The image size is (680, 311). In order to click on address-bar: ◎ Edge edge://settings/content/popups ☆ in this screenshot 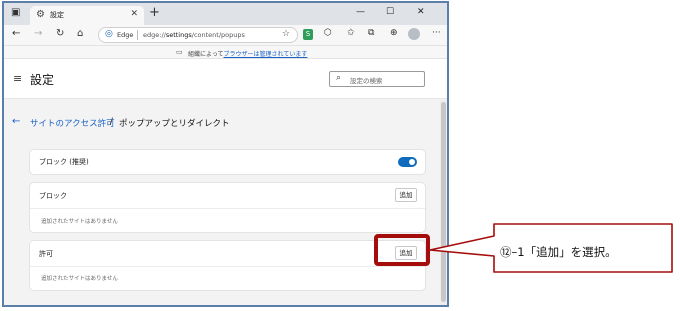, I will do `click(198, 35)`.